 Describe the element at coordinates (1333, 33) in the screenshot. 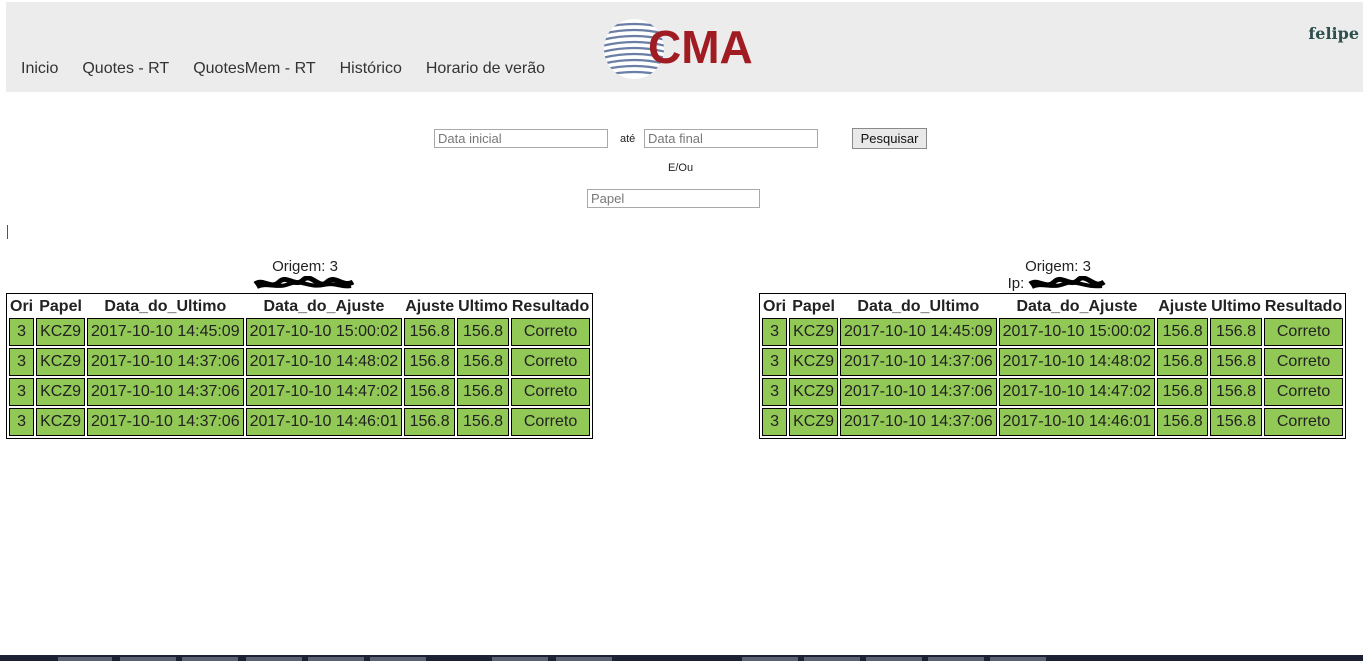

I see `user-name: felipe` at that location.